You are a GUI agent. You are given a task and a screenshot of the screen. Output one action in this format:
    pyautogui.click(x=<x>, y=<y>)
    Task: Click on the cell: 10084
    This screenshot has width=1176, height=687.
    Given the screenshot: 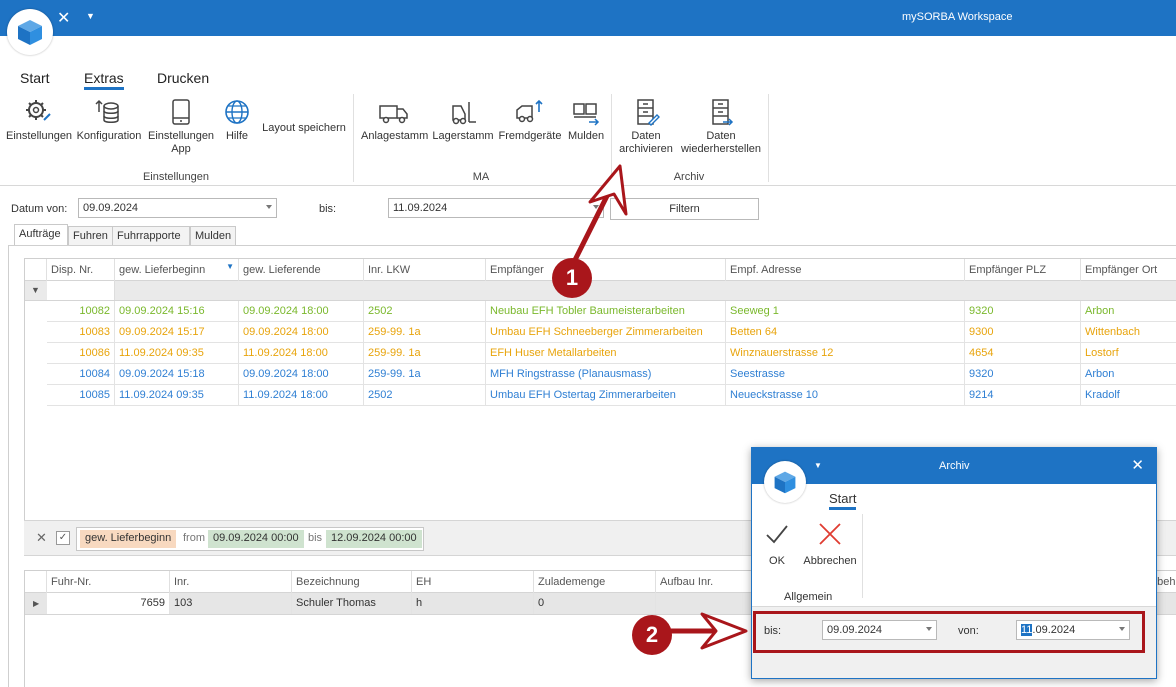 What is the action you would take?
    pyautogui.click(x=81, y=374)
    